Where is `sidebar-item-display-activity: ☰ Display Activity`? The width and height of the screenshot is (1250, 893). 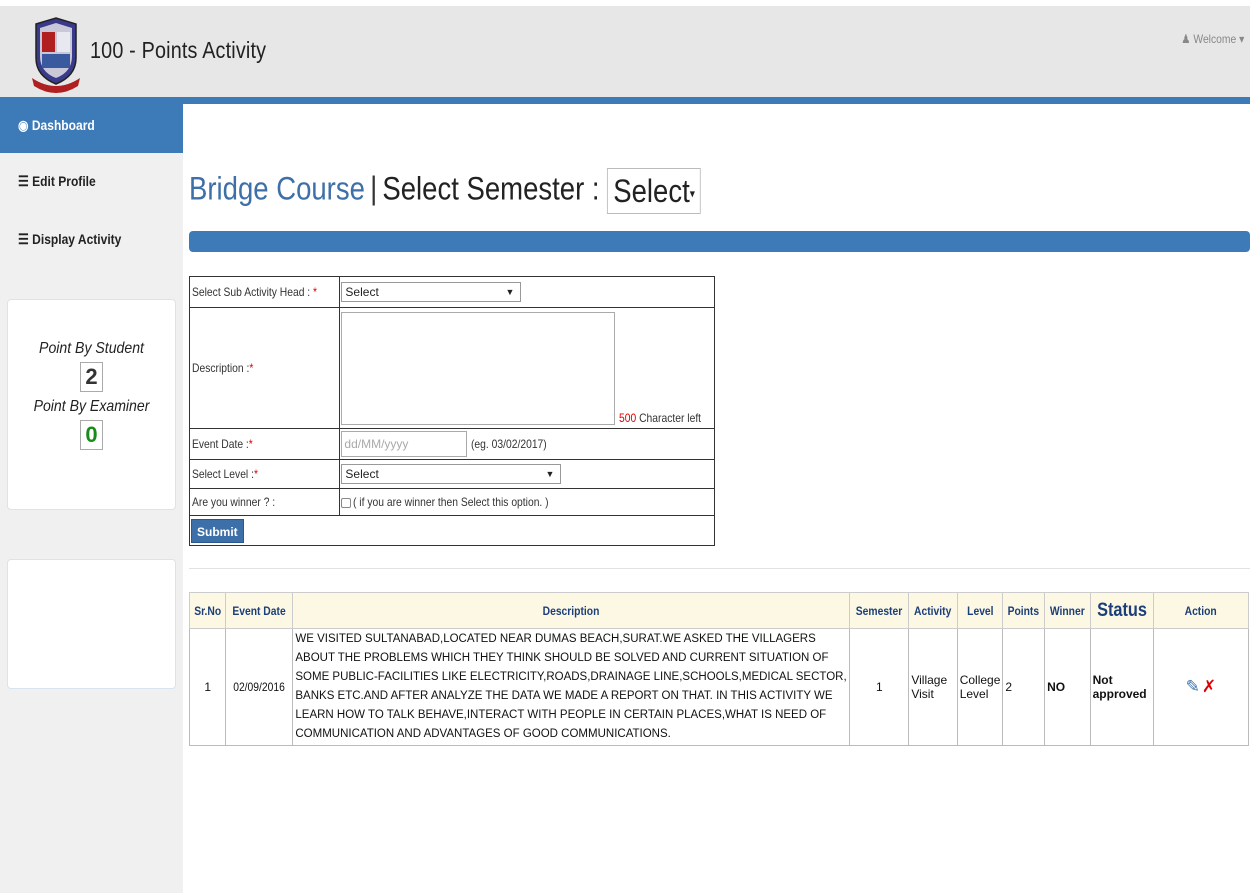 sidebar-item-display-activity: ☰ Display Activity is located at coordinates (91, 239).